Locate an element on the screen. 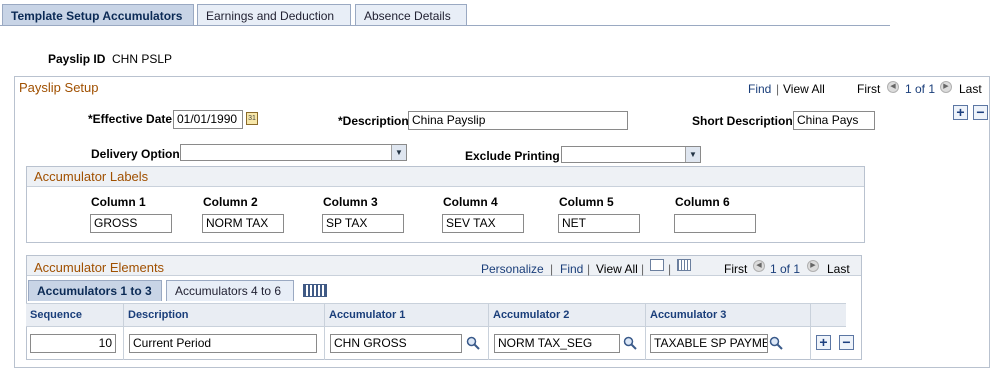 The width and height of the screenshot is (1001, 373). payslip-id-value: CHN PSLP is located at coordinates (142, 59).